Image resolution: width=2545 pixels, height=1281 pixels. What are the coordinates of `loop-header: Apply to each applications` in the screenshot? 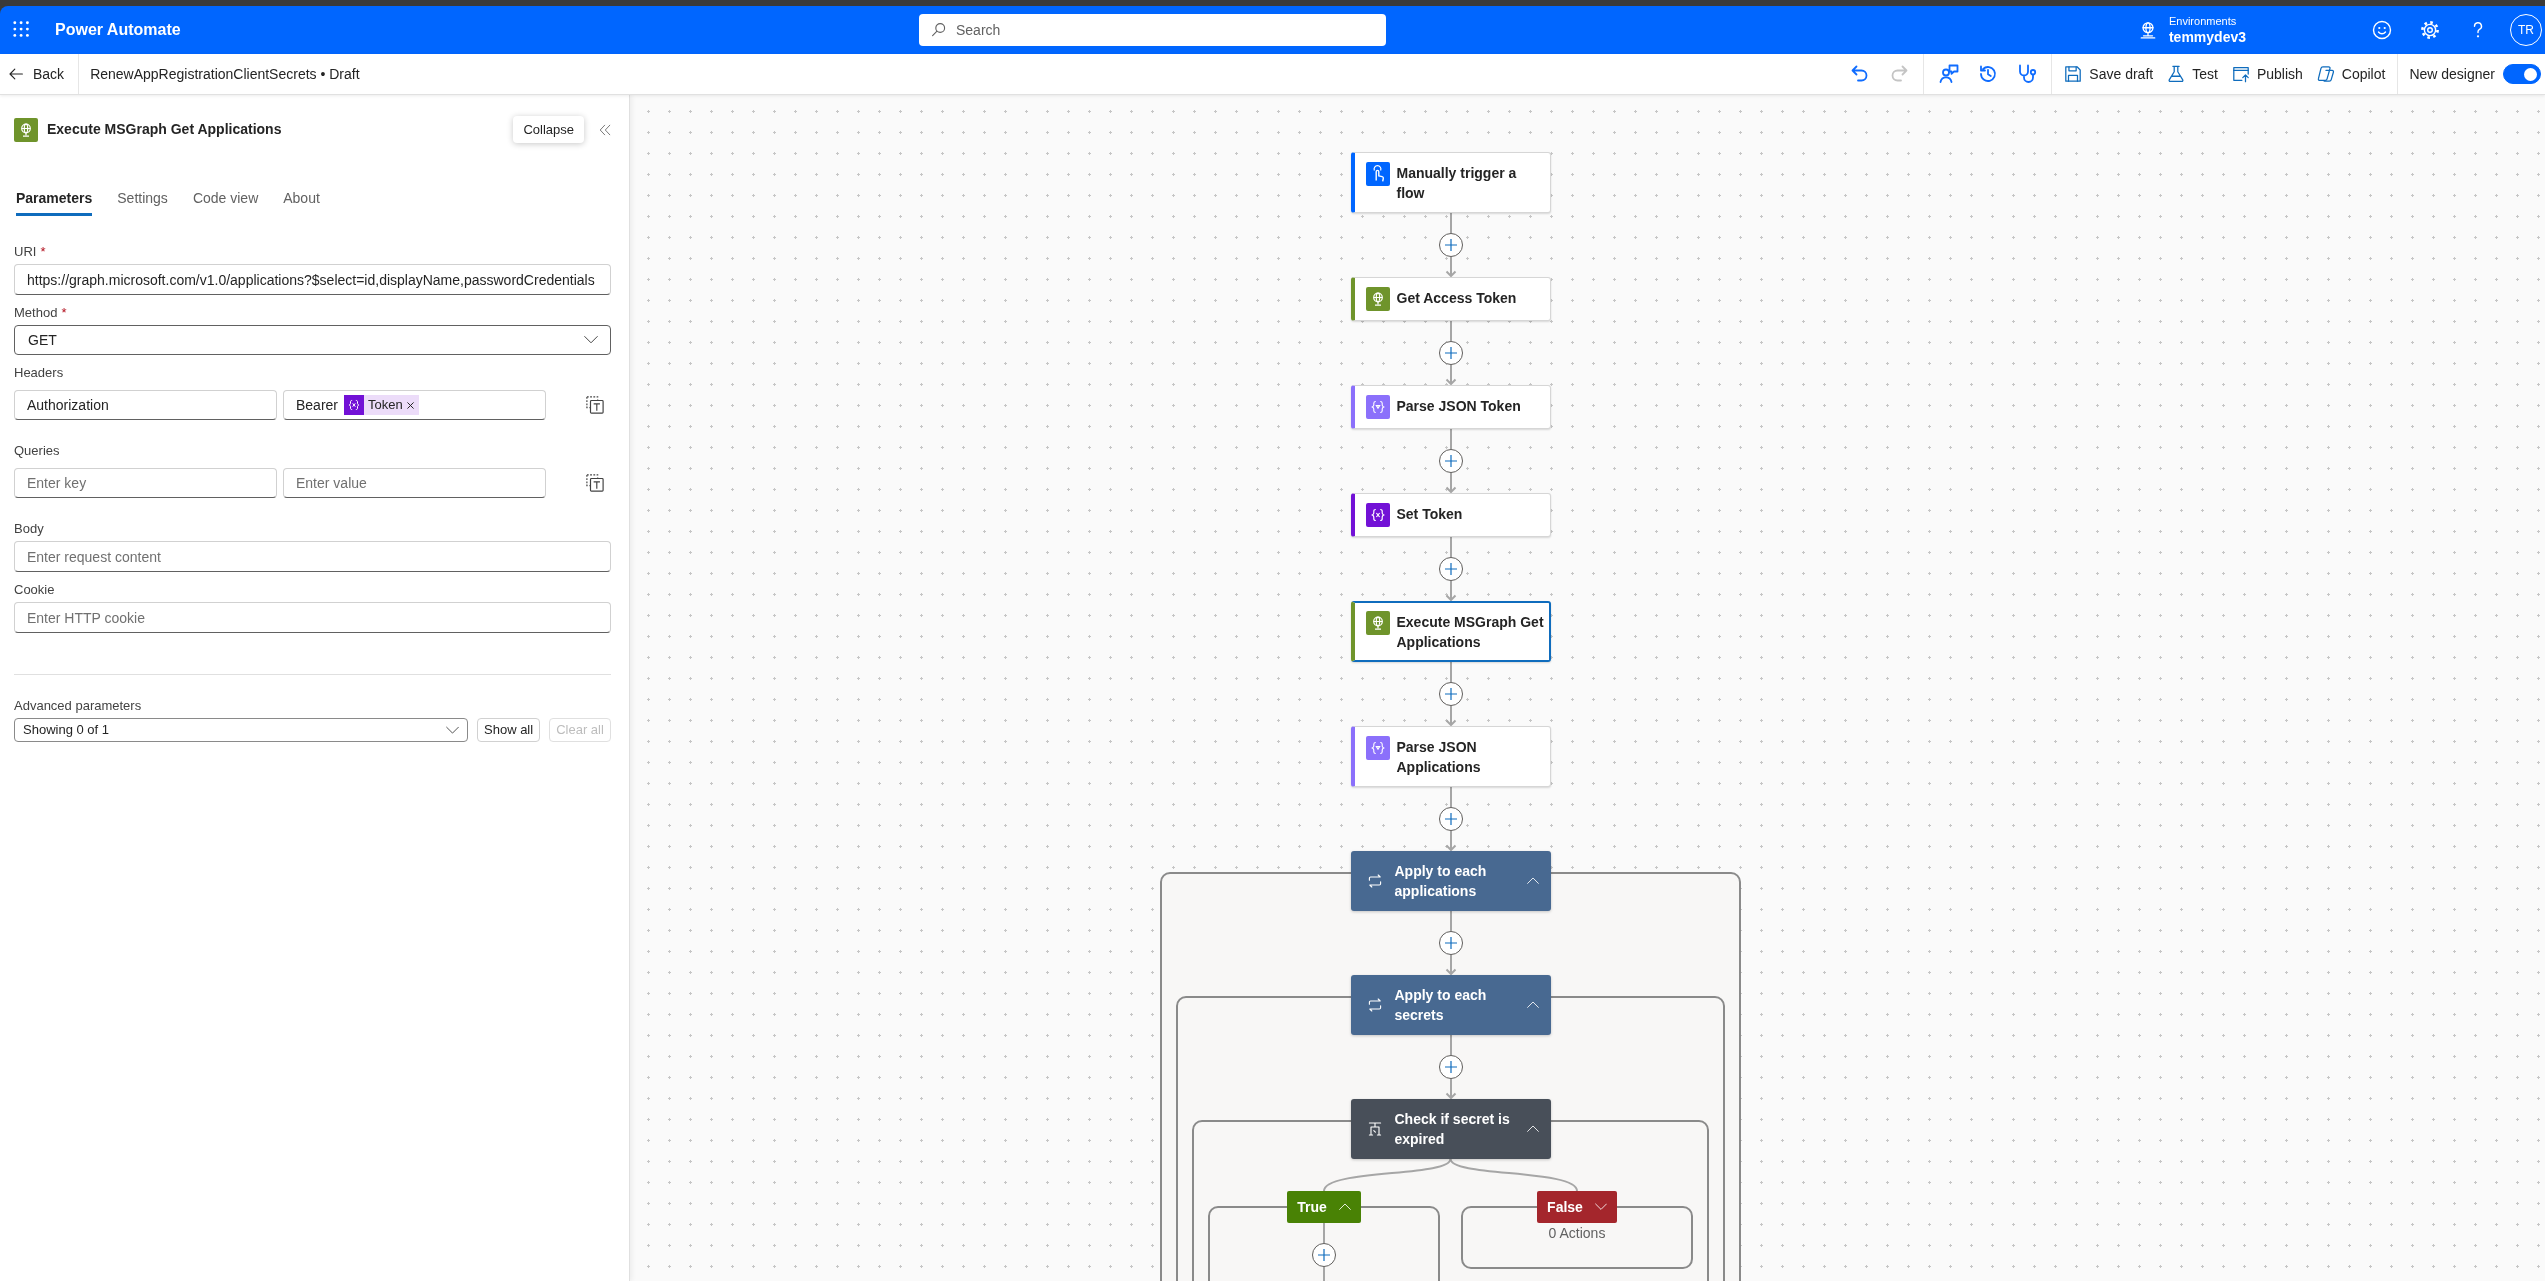 It's located at (1450, 881).